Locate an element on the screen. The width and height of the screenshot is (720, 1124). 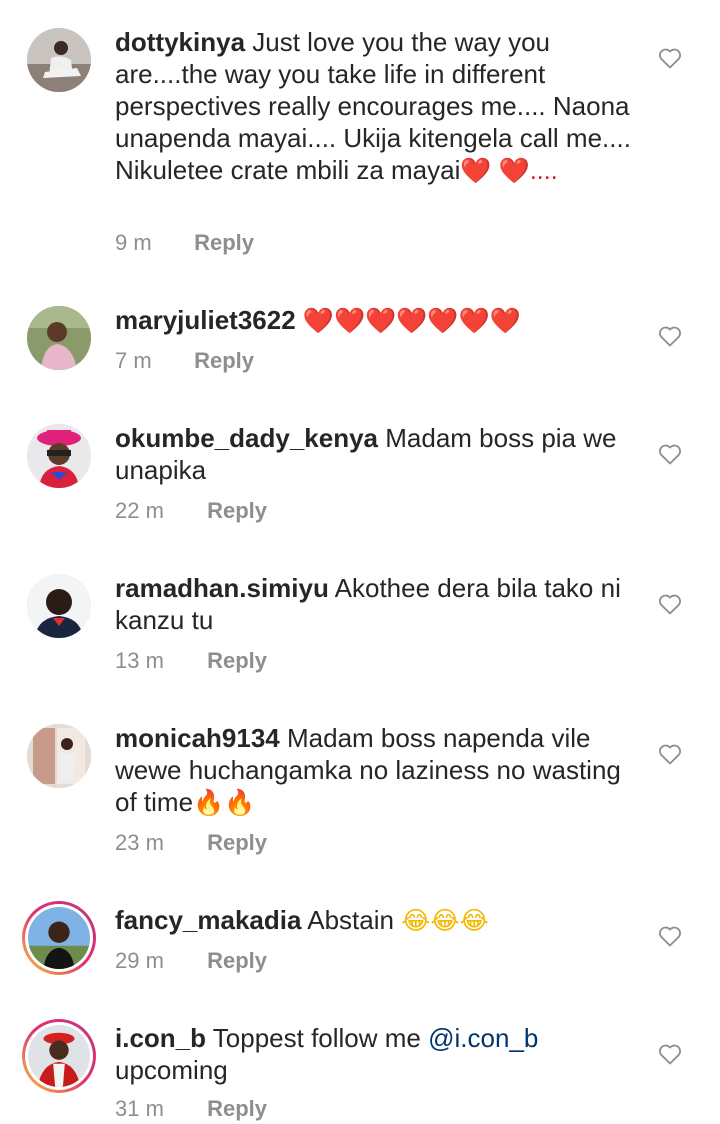
fire-emoji: 🔥🔥 is located at coordinates (224, 803).